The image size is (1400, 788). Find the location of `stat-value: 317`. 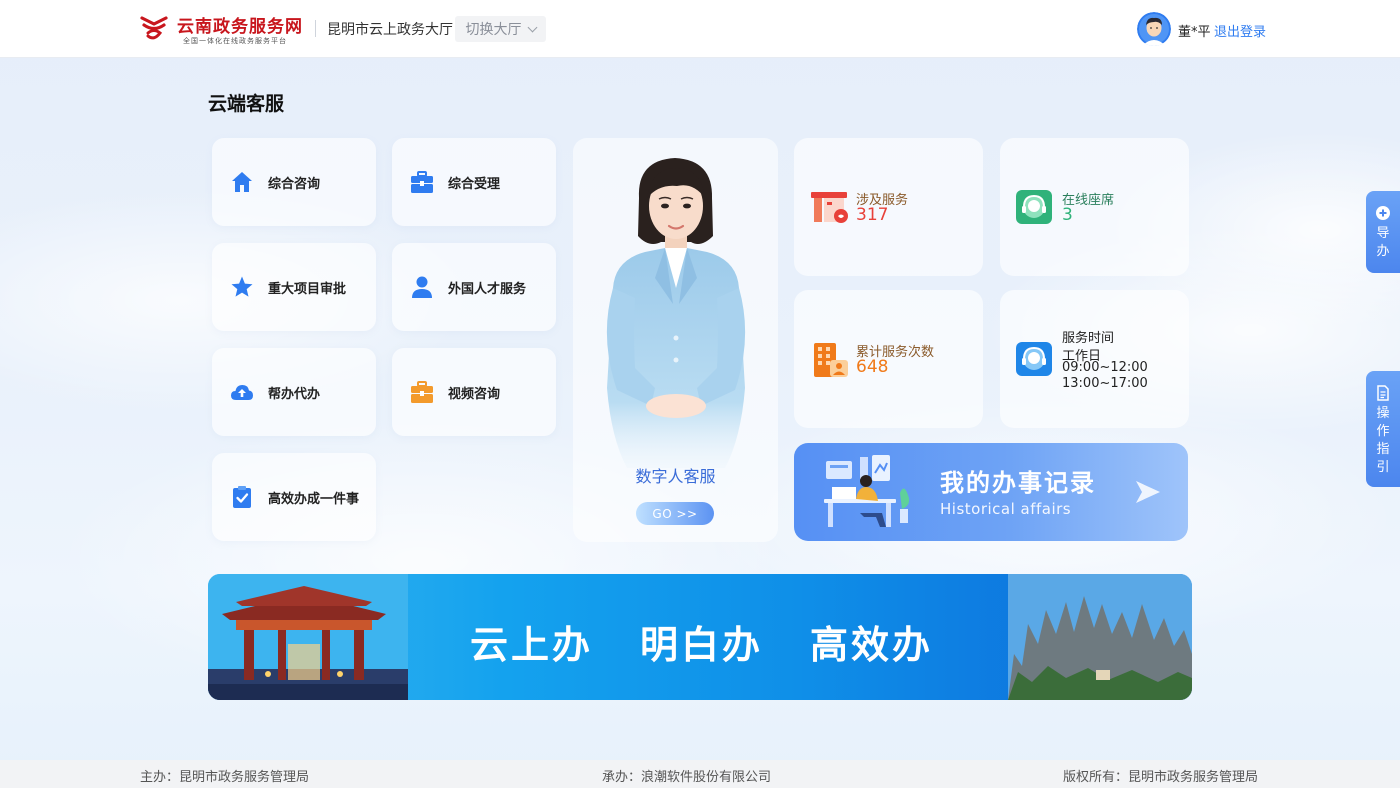

stat-value: 317 is located at coordinates (872, 215).